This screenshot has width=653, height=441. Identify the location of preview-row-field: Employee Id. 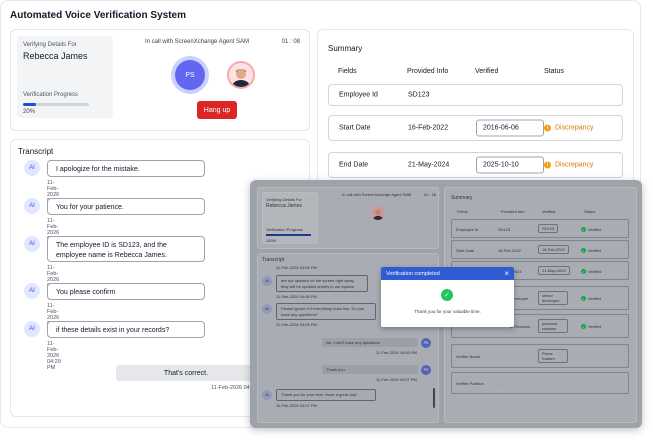
(467, 229).